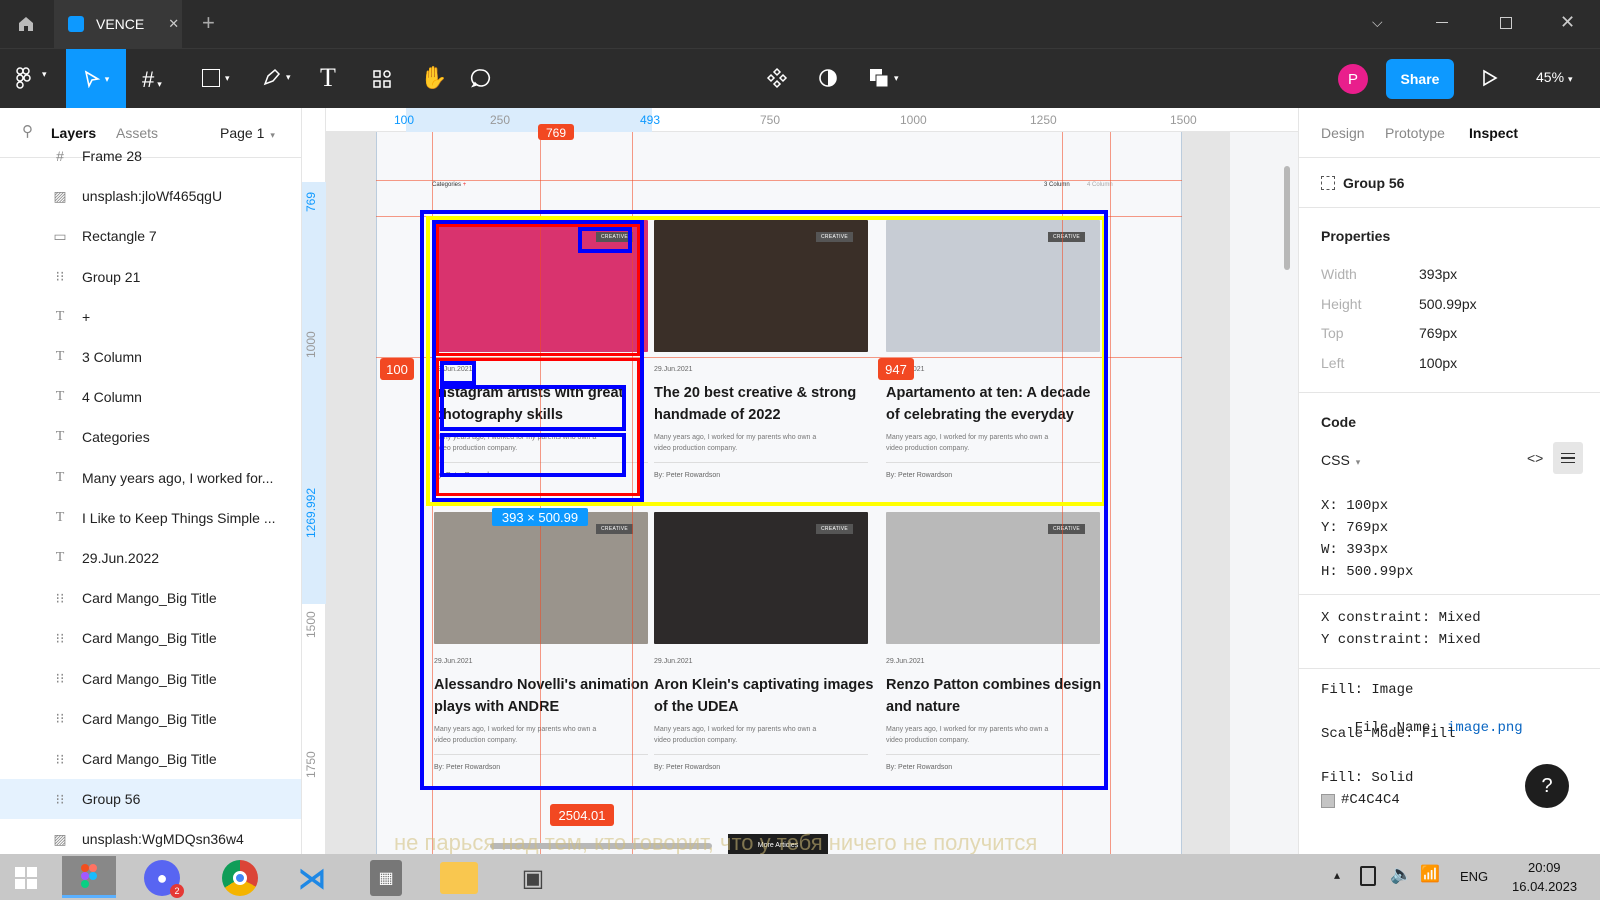  Describe the element at coordinates (1415, 133) in the screenshot. I see `tab-prototype: Prototype` at that location.